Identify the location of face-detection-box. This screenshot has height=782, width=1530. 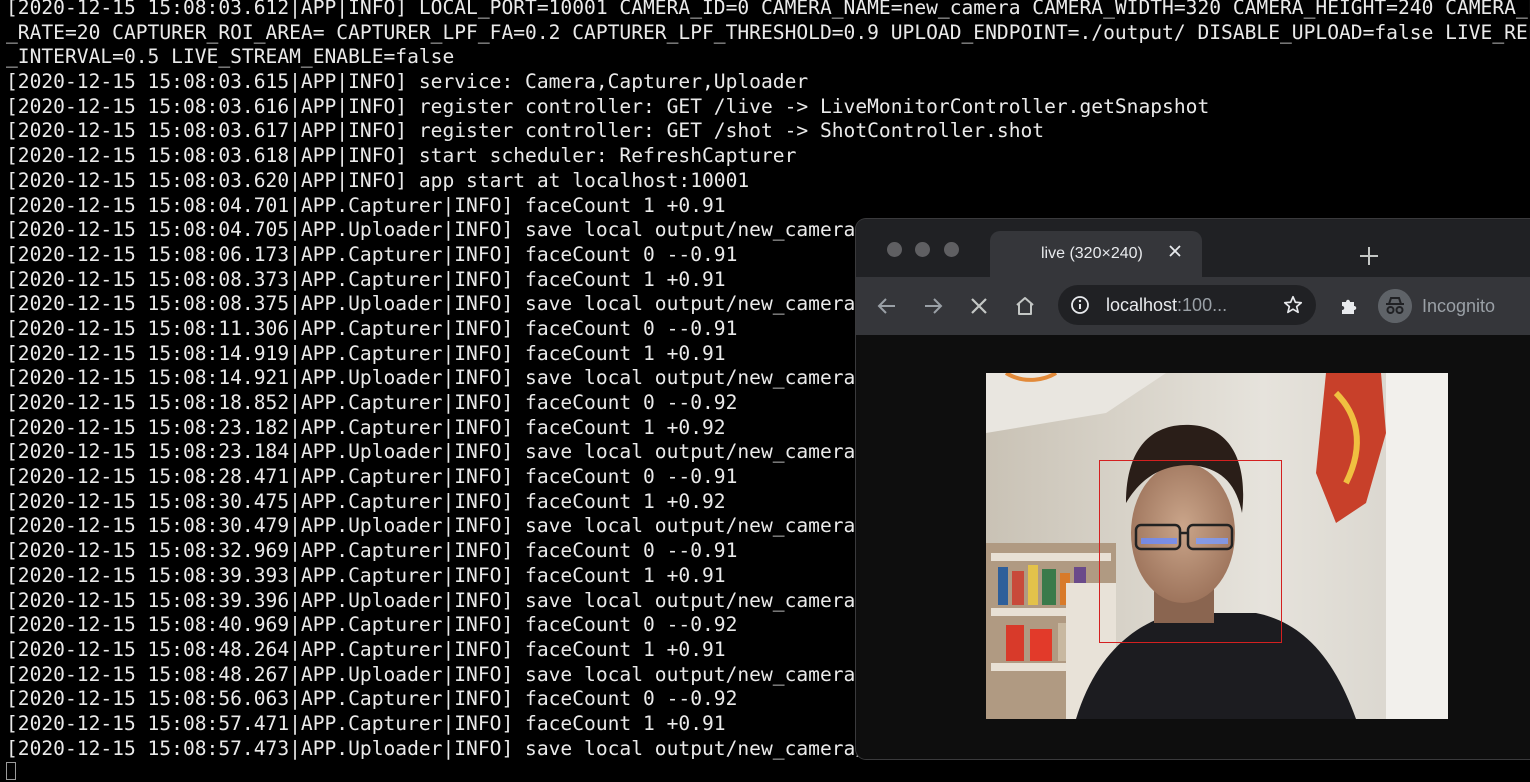
(1190, 551).